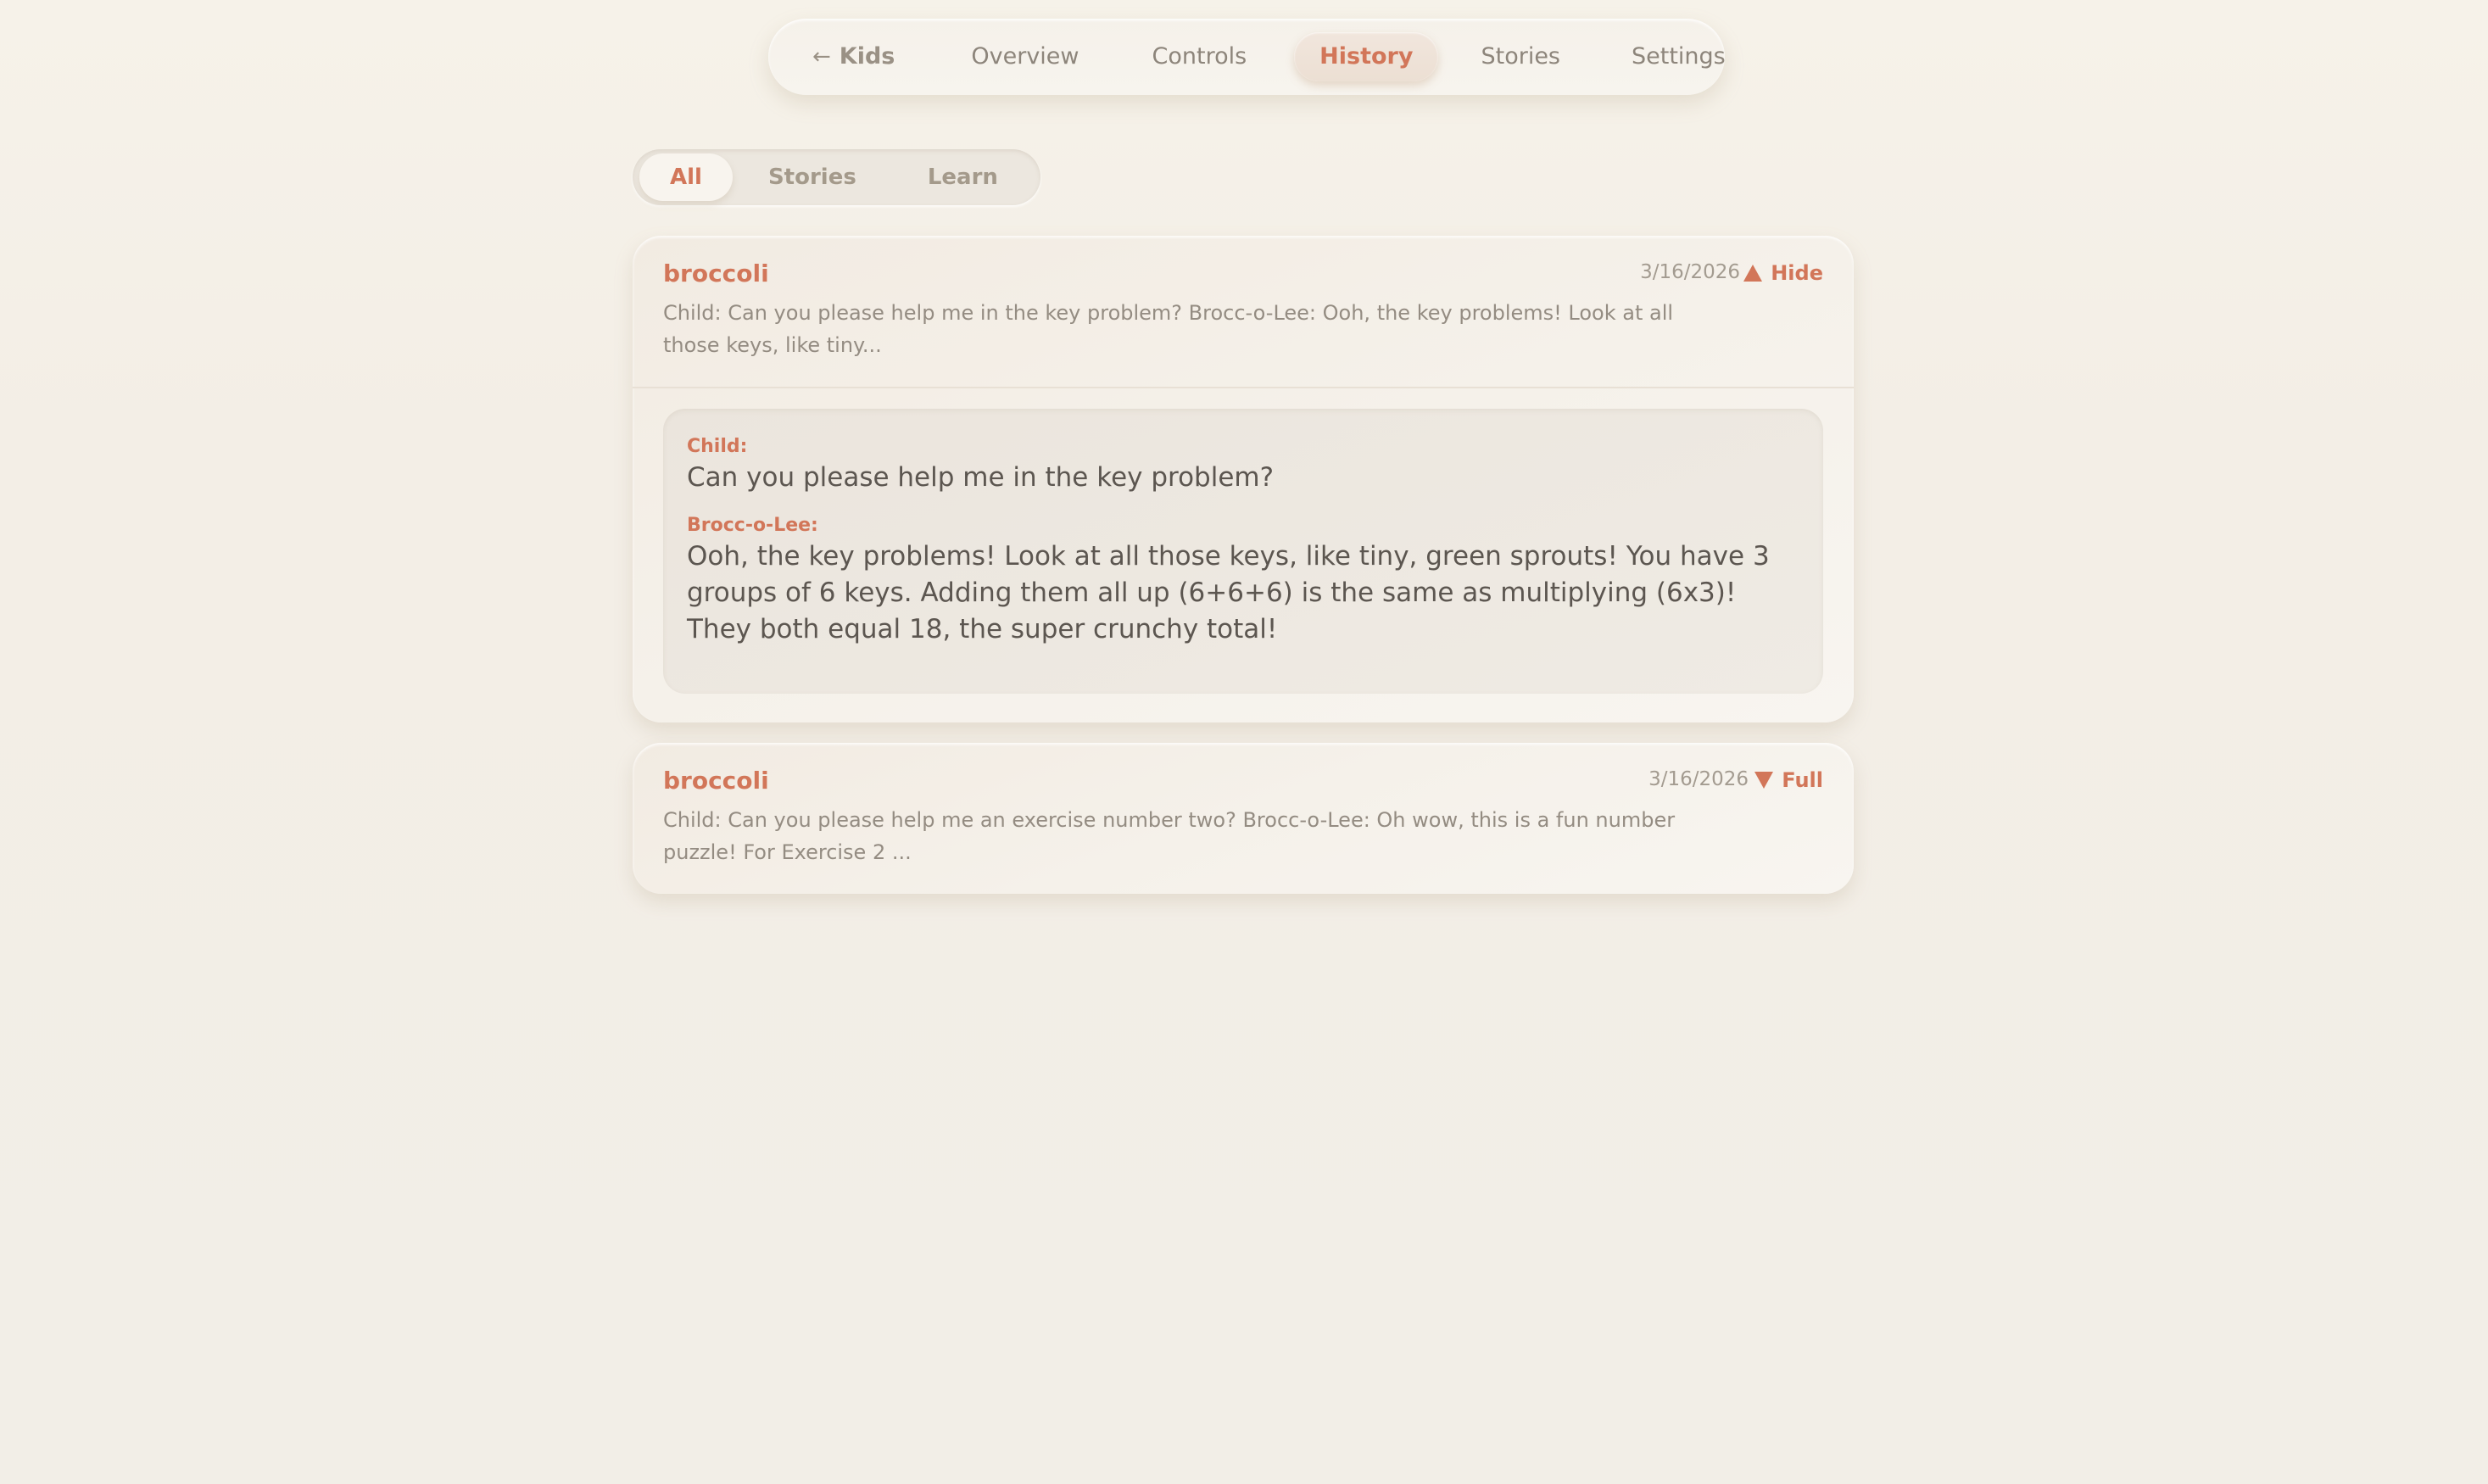 The image size is (2488, 1484). I want to click on tab-history: History, so click(1366, 56).